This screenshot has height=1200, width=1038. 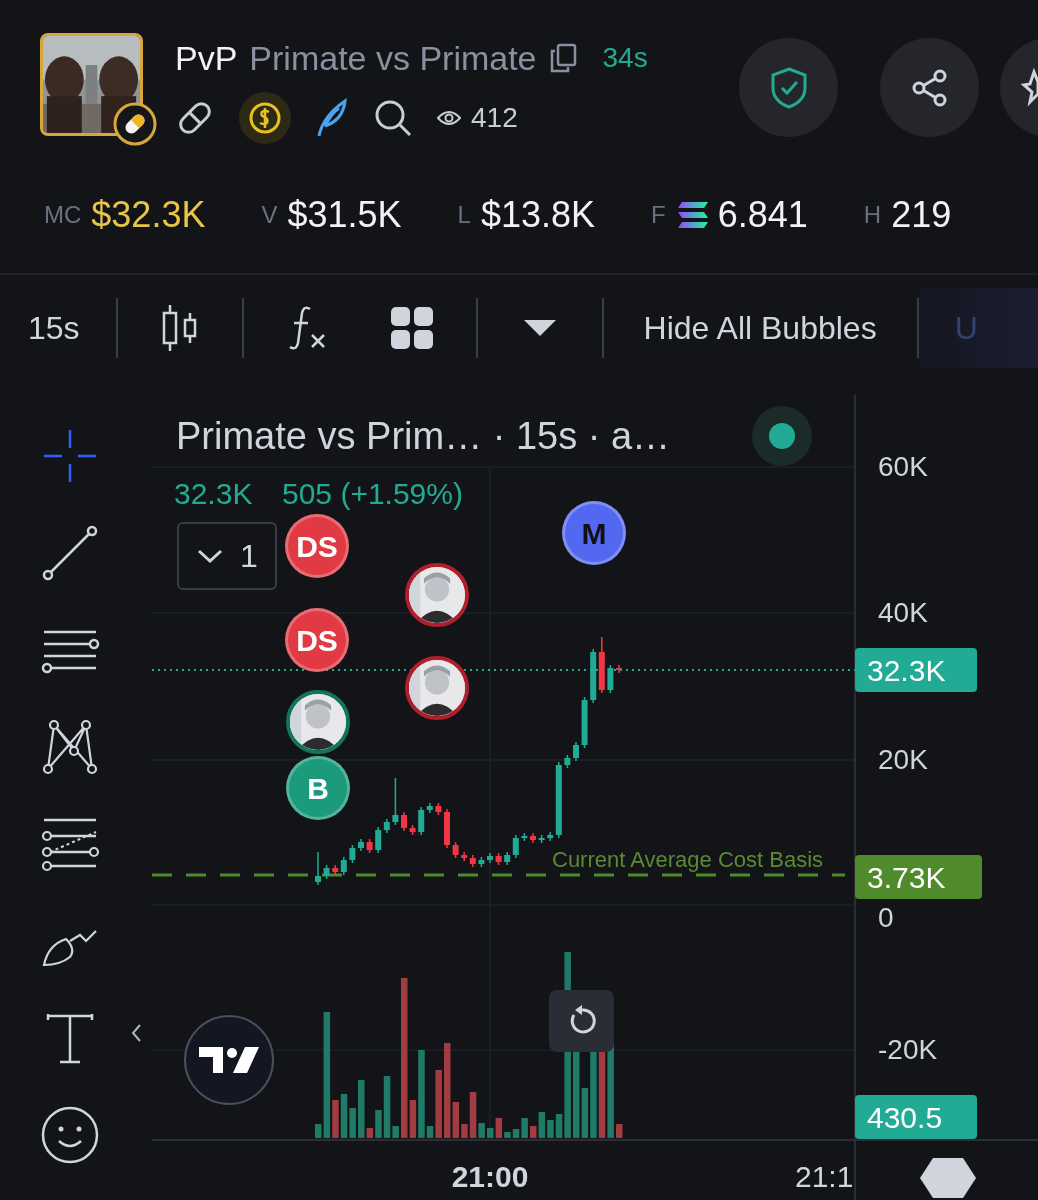 I want to click on price-axis-label: 40K, so click(x=903, y=613).